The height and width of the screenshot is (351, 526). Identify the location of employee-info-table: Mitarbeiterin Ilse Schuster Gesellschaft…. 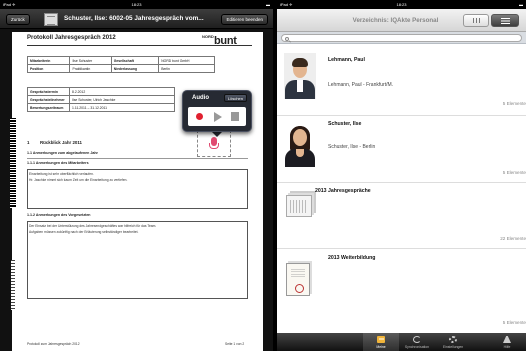
(120, 64).